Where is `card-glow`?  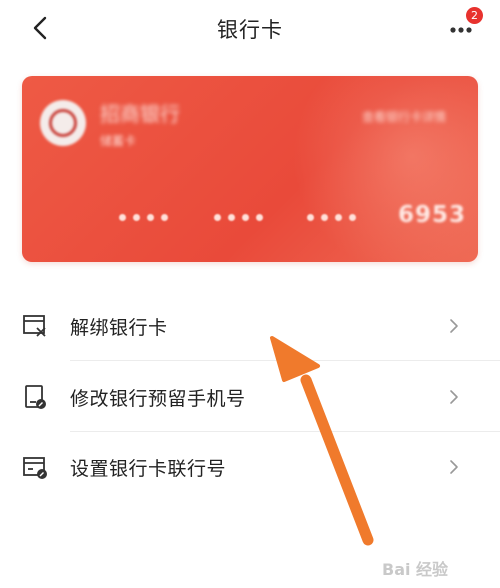
card-glow is located at coordinates (385, 169).